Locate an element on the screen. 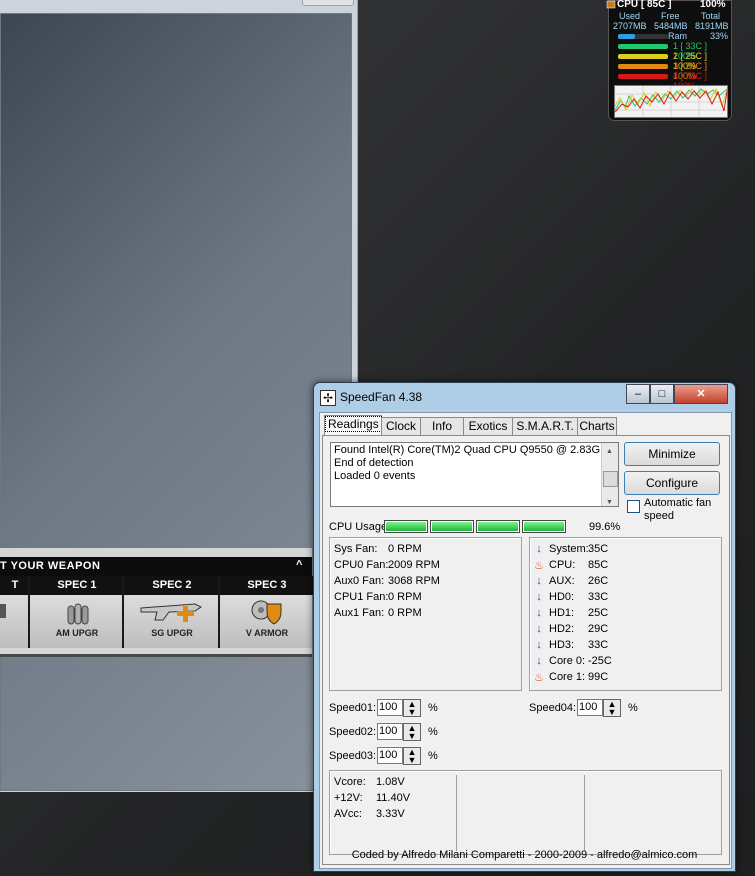 The height and width of the screenshot is (876, 755). speed-label: Speed03: is located at coordinates (353, 756).